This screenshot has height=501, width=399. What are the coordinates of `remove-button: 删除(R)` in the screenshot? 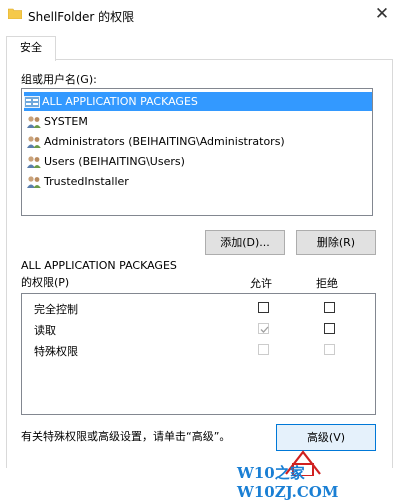 It's located at (336, 242).